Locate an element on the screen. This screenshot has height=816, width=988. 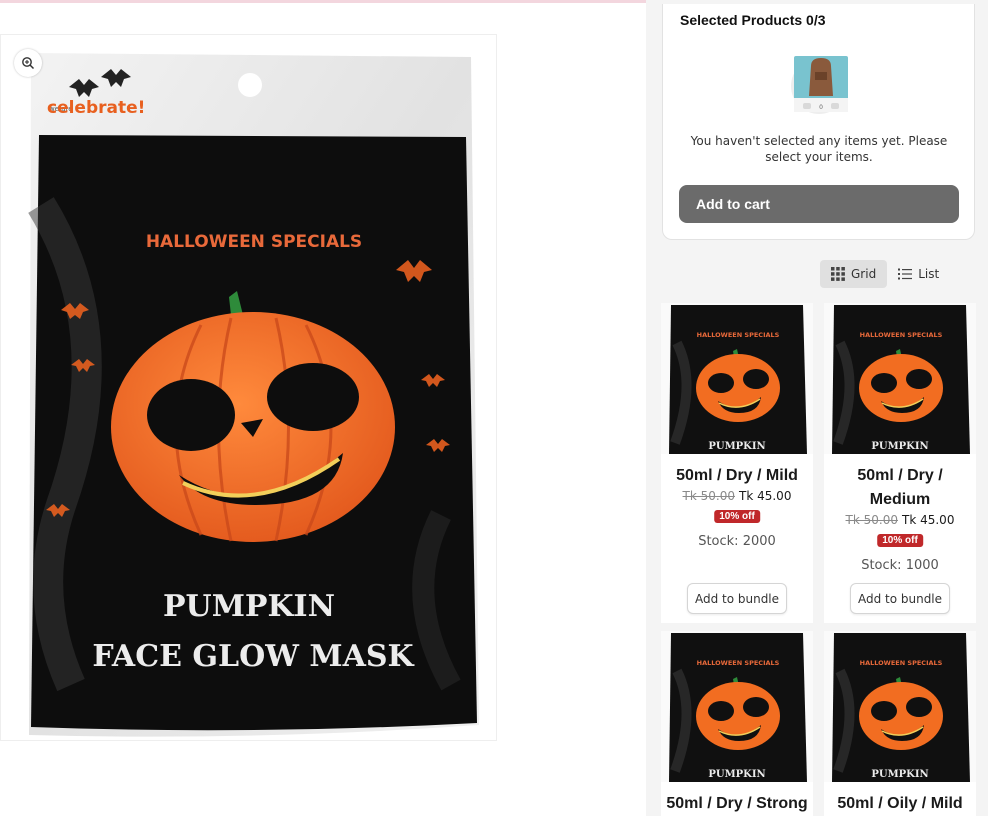
product-name: 50ml / Dry / Strong is located at coordinates (737, 804).